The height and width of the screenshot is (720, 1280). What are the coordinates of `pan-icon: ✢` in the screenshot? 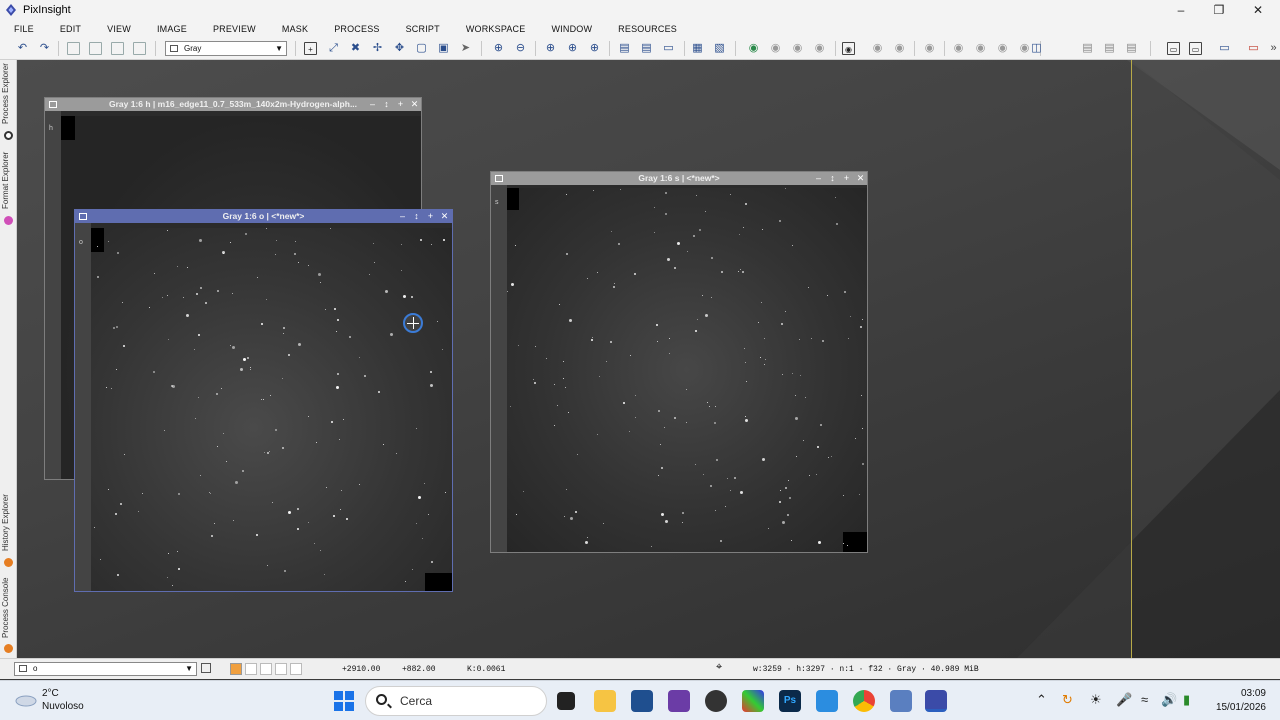 It's located at (377, 48).